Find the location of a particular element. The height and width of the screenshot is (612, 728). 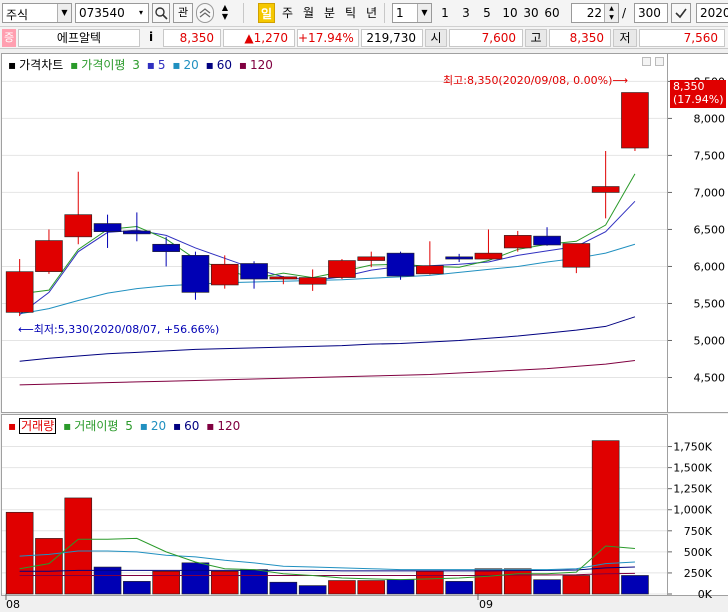

price-tick-label: 5,000 is located at coordinates (710, 340).